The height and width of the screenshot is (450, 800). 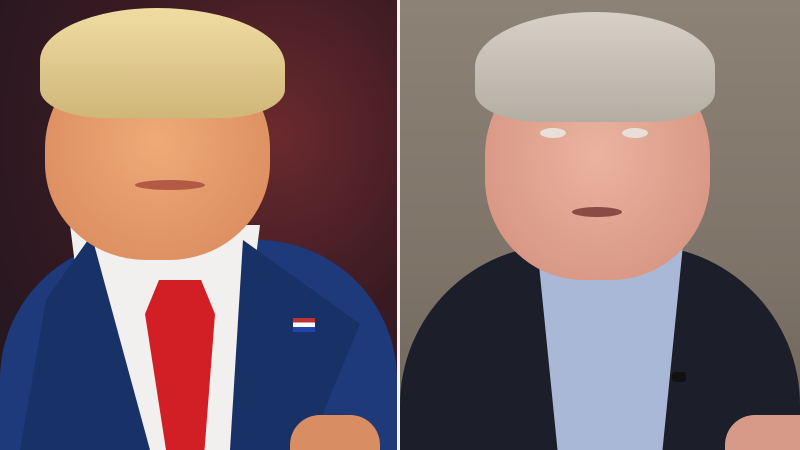 What do you see at coordinates (679, 377) in the screenshot?
I see `lapel-microphone-icon` at bounding box center [679, 377].